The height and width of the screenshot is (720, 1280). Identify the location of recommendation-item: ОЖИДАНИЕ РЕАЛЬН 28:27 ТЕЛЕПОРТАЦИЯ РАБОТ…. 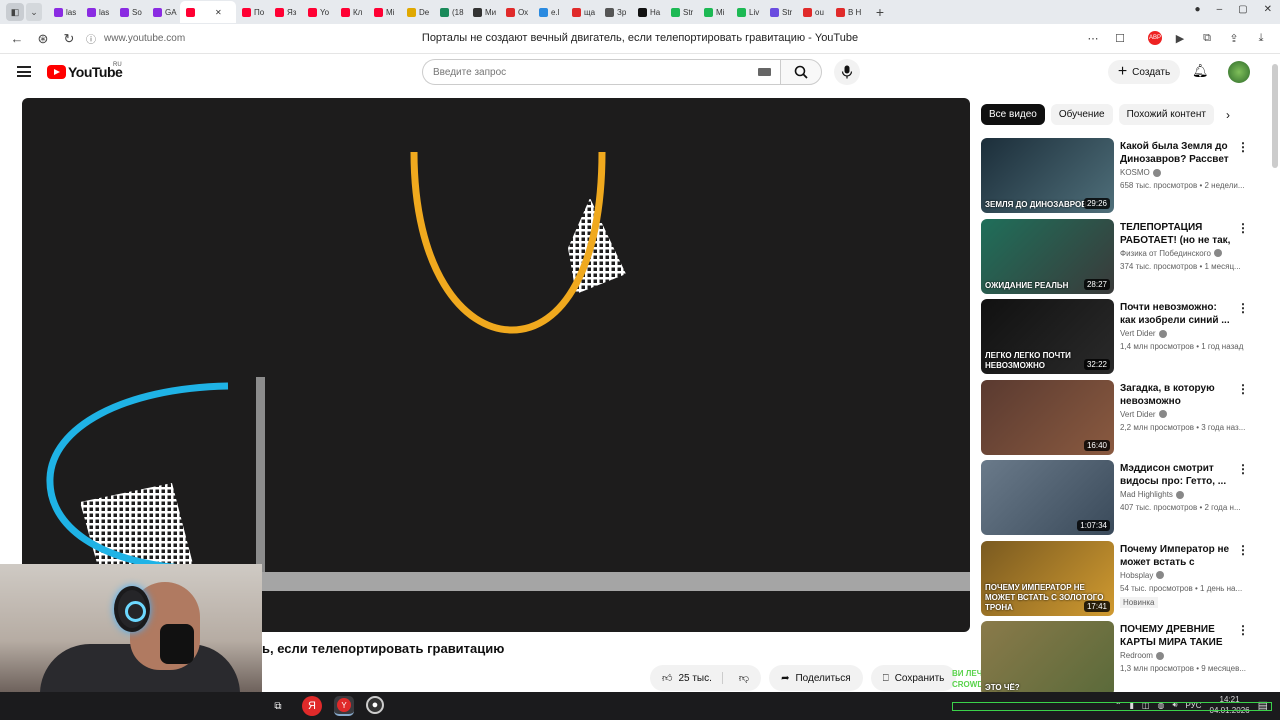
(1126, 256).